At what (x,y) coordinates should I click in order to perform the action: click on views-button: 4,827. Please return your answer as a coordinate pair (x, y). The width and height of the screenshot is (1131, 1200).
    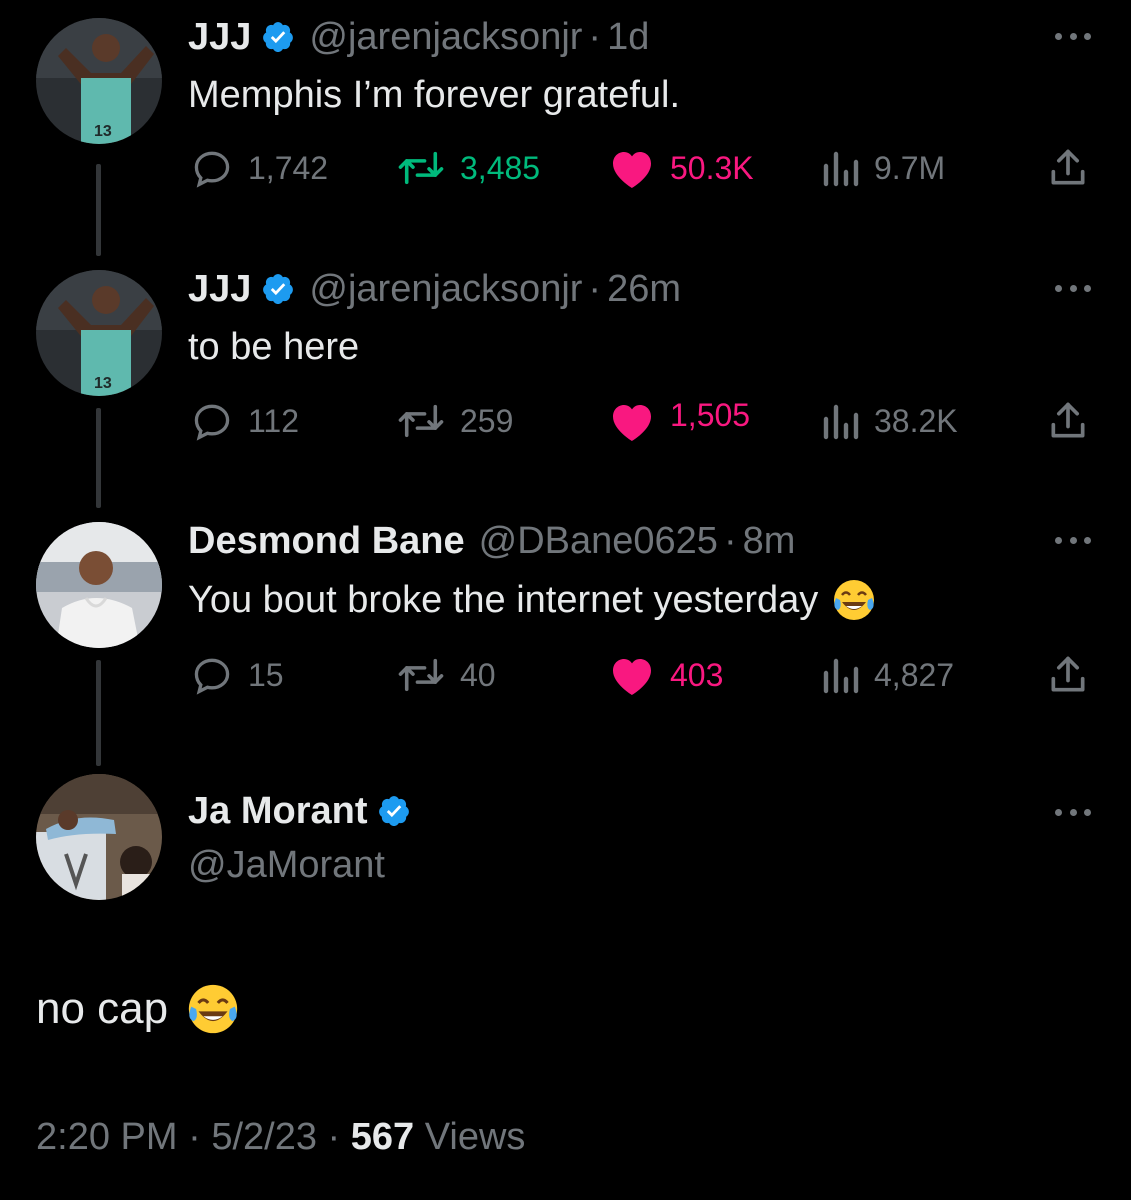
    Looking at the image, I should click on (887, 675).